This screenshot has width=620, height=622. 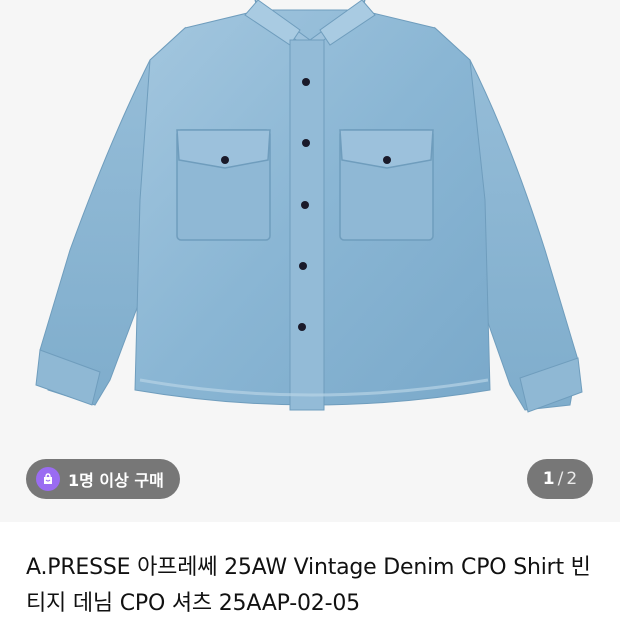 I want to click on bag-icon, so click(x=48, y=479).